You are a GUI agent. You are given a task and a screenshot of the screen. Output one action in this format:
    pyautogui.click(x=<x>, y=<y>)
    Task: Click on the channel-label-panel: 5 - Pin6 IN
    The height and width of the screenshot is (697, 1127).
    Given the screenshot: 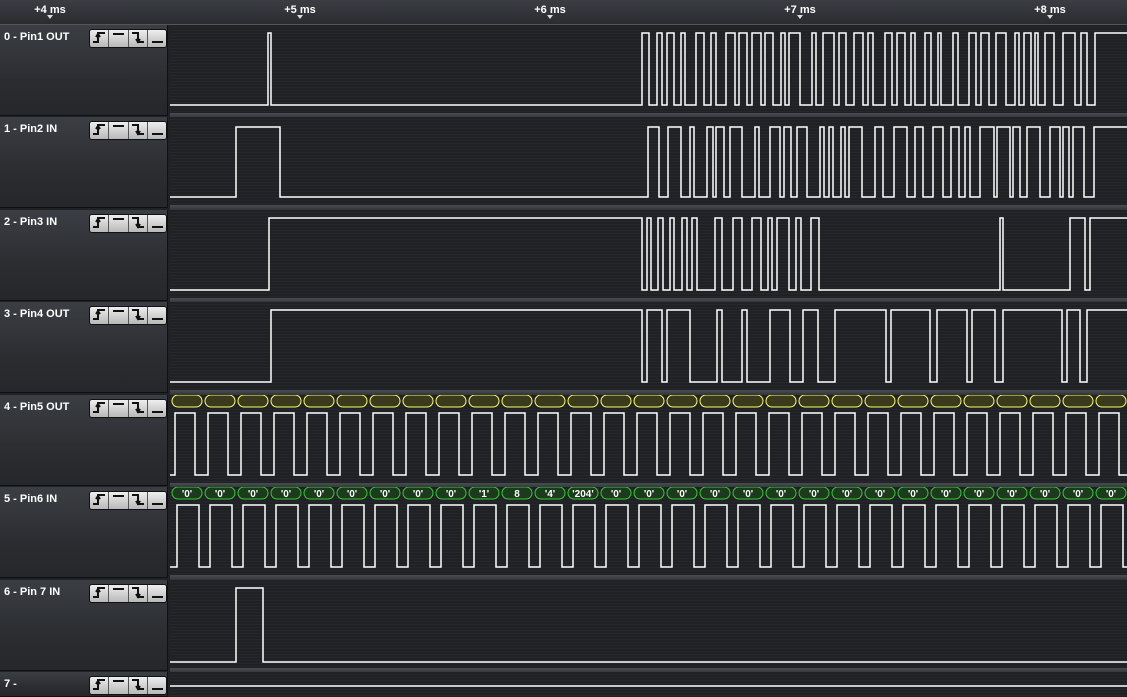 What is the action you would take?
    pyautogui.click(x=84, y=532)
    